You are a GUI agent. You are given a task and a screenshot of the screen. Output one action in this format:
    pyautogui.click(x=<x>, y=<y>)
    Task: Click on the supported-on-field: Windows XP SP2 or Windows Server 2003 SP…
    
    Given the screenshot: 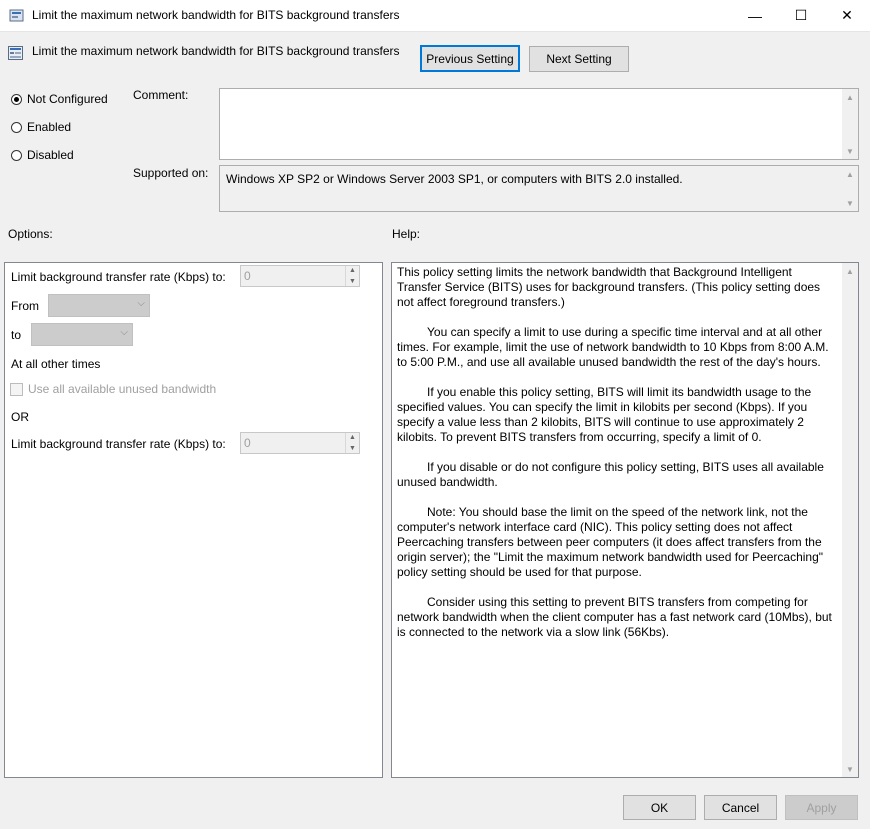 What is the action you would take?
    pyautogui.click(x=539, y=188)
    